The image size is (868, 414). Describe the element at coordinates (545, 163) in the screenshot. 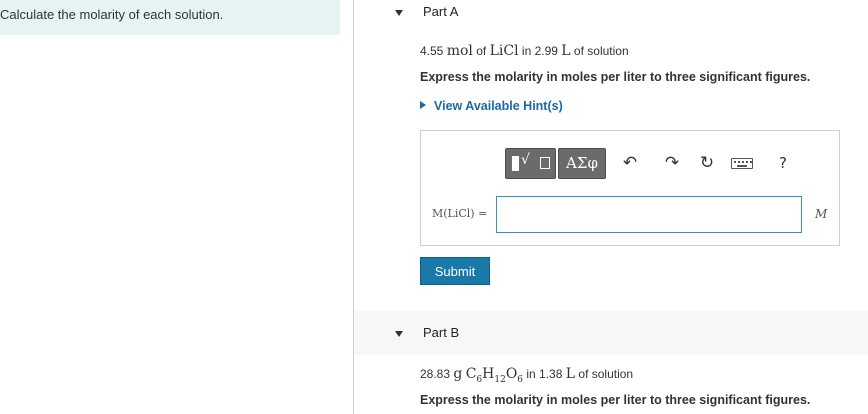

I see `template-box-icon` at that location.